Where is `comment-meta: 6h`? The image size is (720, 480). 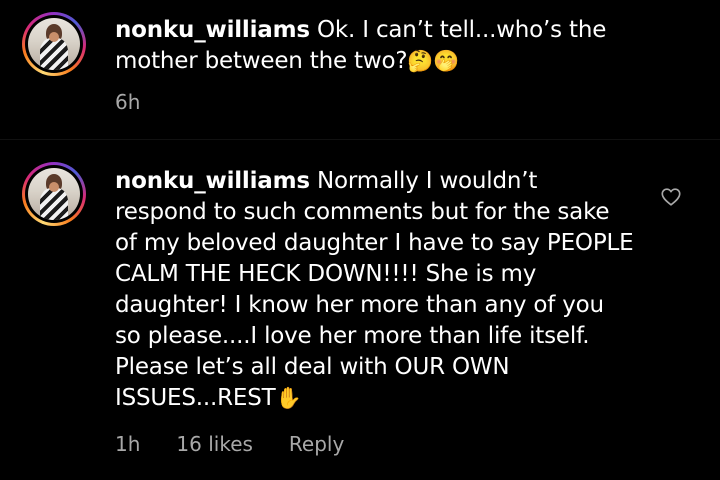 comment-meta: 6h is located at coordinates (127, 102).